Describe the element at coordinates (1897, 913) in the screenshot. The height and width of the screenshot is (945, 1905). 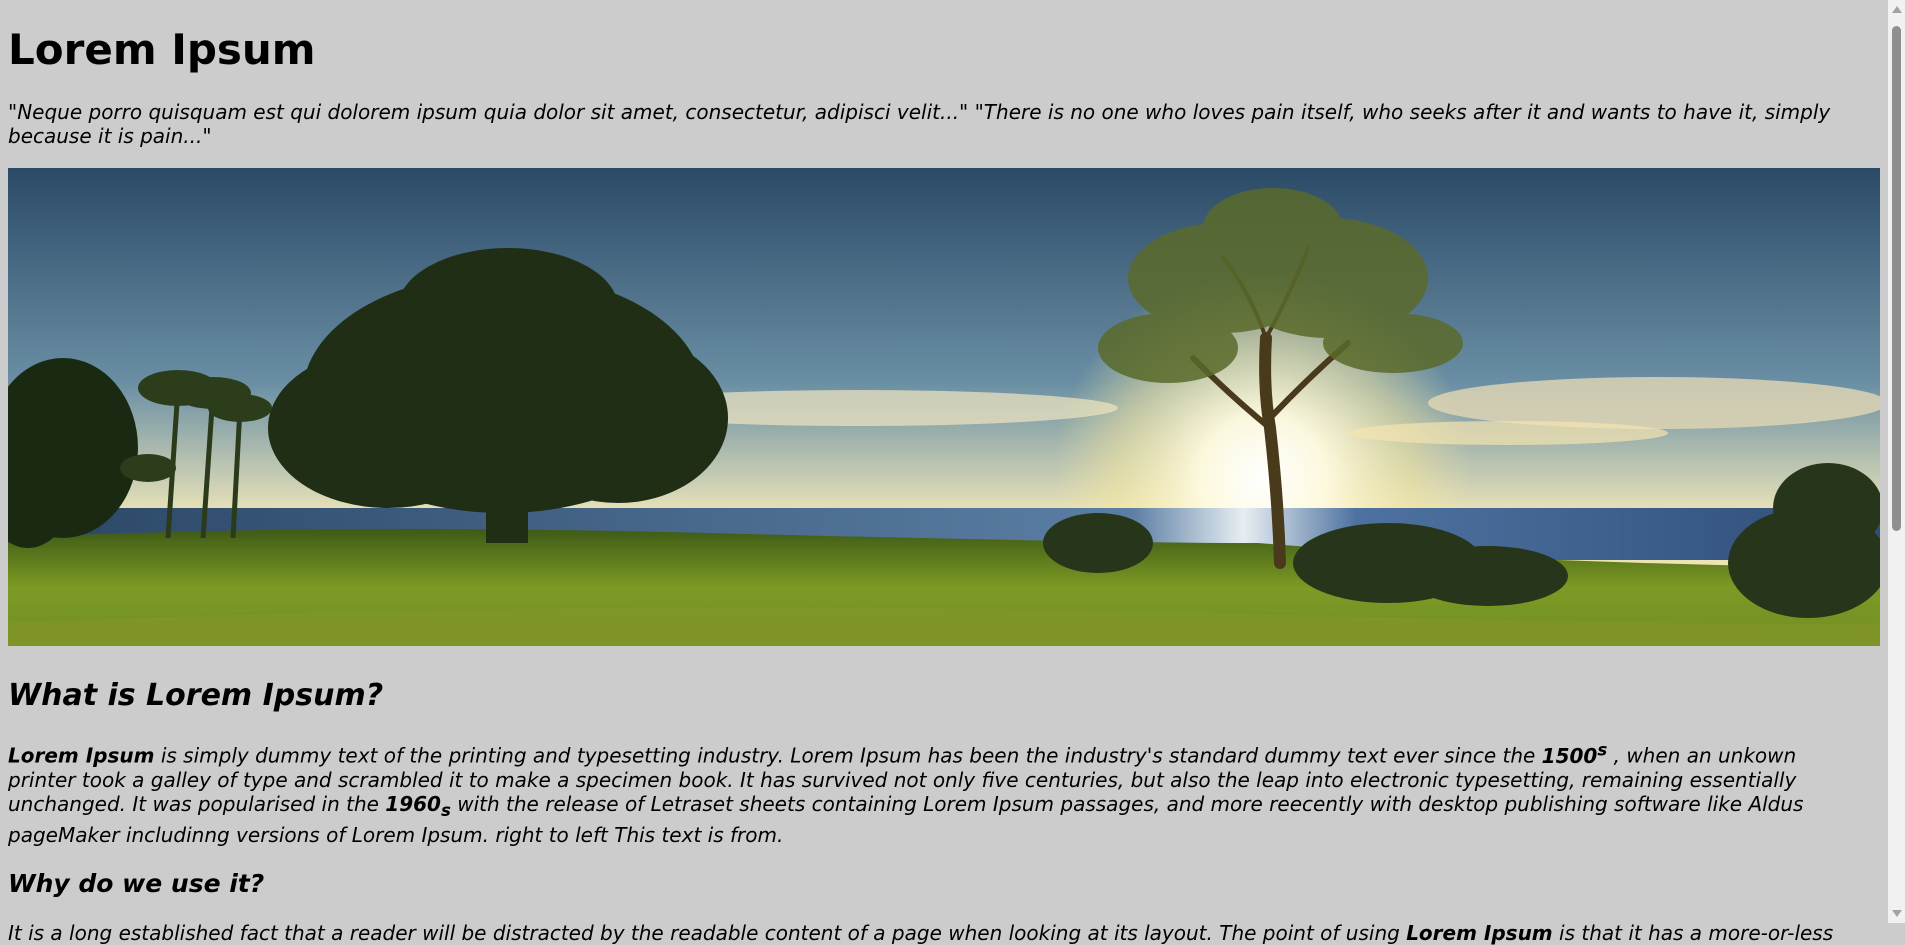
I see `scroll-down-arrow-icon` at that location.